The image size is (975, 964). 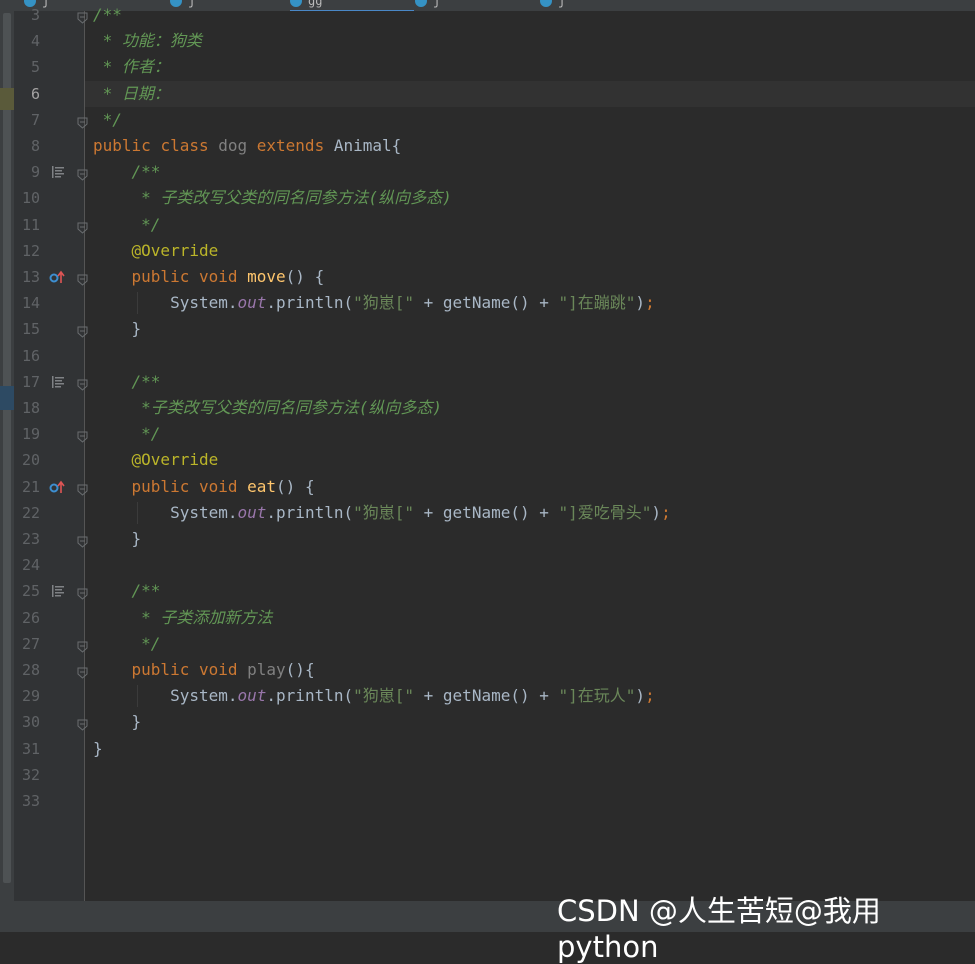 What do you see at coordinates (487, 565) in the screenshot?
I see `code-line: 24` at bounding box center [487, 565].